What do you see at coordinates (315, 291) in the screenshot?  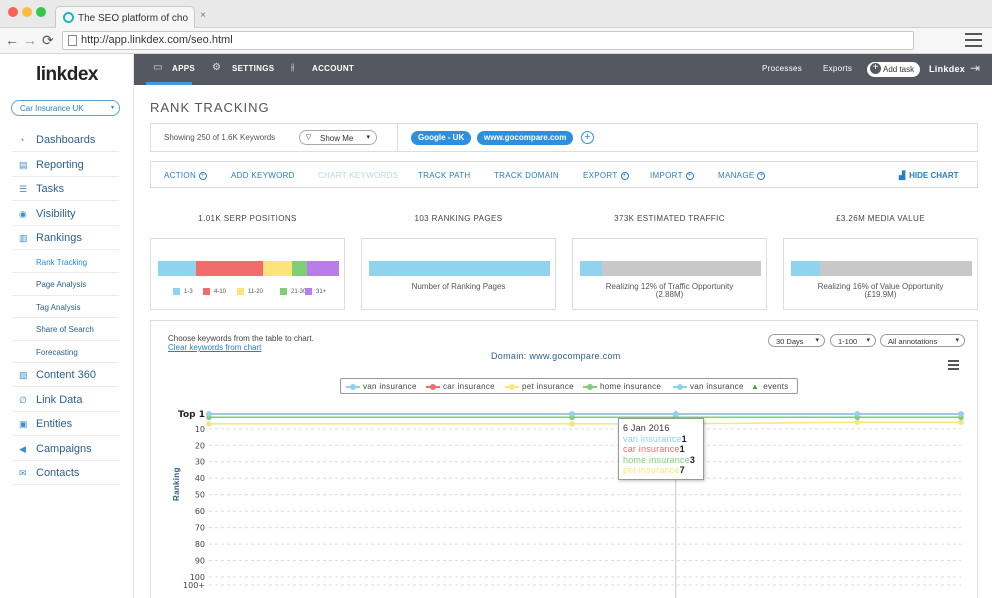 I see `serp-legend-item: 31+` at bounding box center [315, 291].